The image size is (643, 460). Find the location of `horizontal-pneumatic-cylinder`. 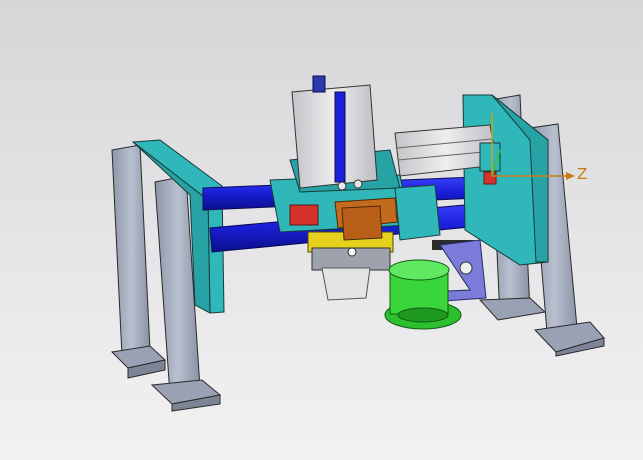

horizontal-pneumatic-cylinder is located at coordinates (447, 154).